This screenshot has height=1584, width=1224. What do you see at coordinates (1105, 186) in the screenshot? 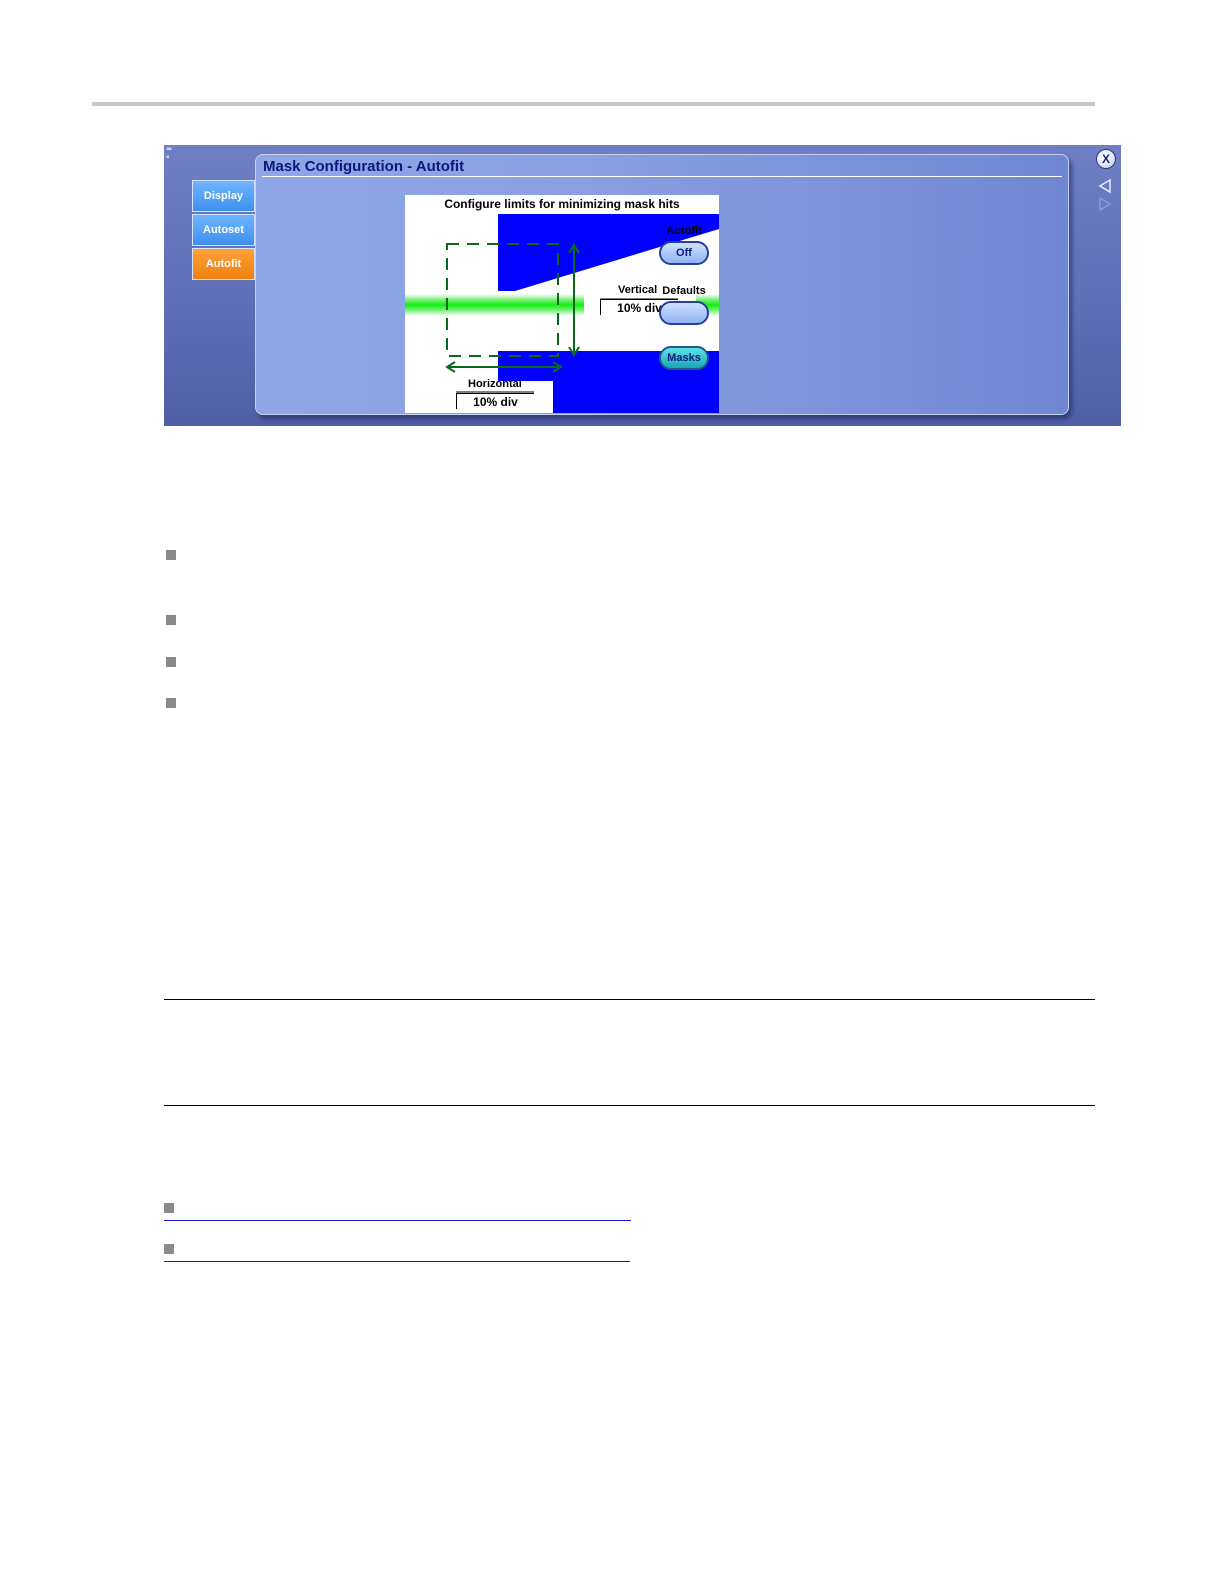
I see `arrow-left-icon` at bounding box center [1105, 186].